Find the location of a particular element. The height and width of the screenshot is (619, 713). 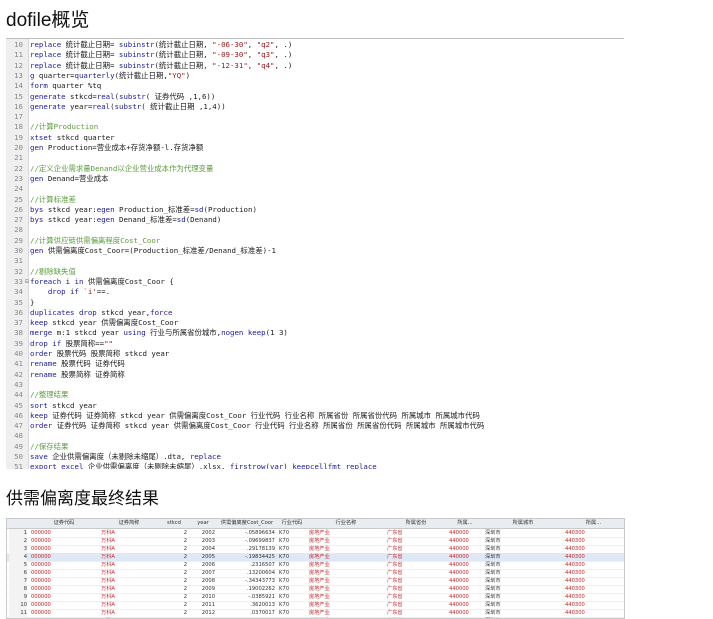

row-index: 9 is located at coordinates (18, 597).